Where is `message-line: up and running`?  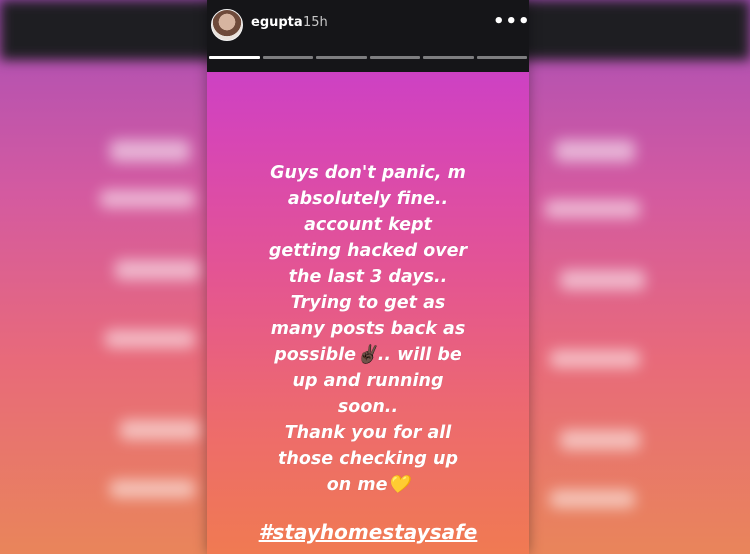 message-line: up and running is located at coordinates (368, 381).